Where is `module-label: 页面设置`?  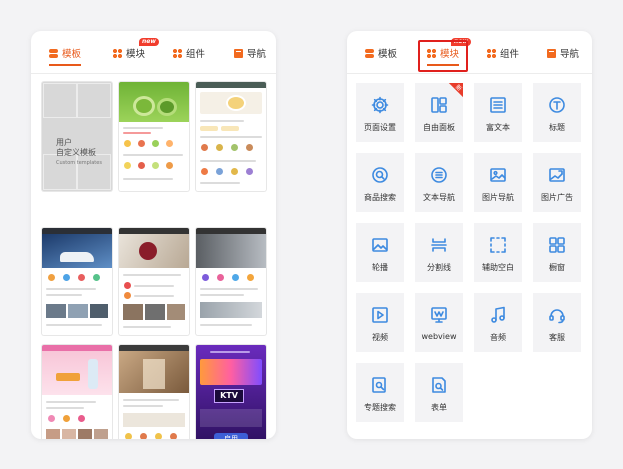
module-label: 页面设置 is located at coordinates (380, 127).